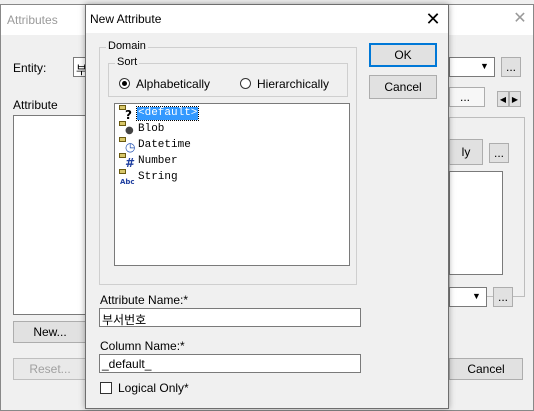 This screenshot has width=534, height=411. I want to click on attribute-list-label: Attribute, so click(35, 105).